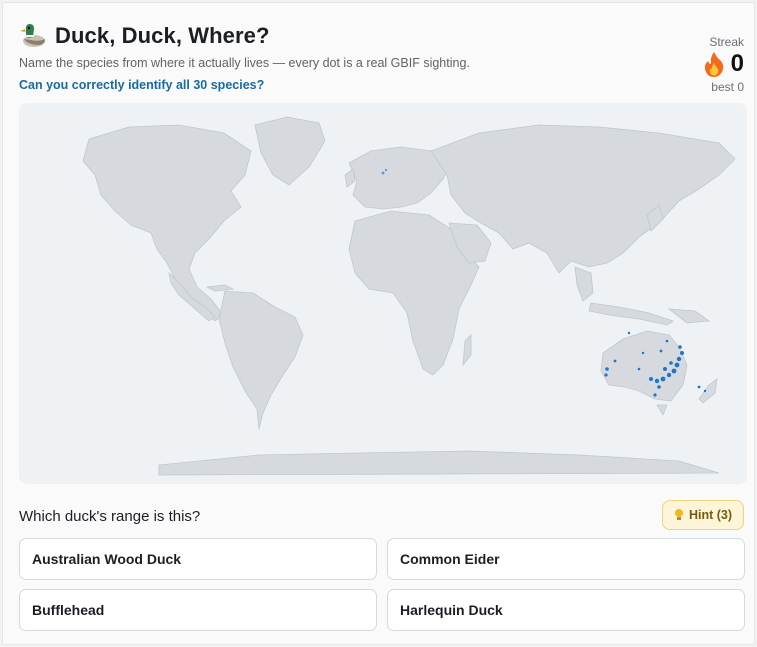 Image resolution: width=757 pixels, height=647 pixels. I want to click on southeast-asia, so click(584, 284).